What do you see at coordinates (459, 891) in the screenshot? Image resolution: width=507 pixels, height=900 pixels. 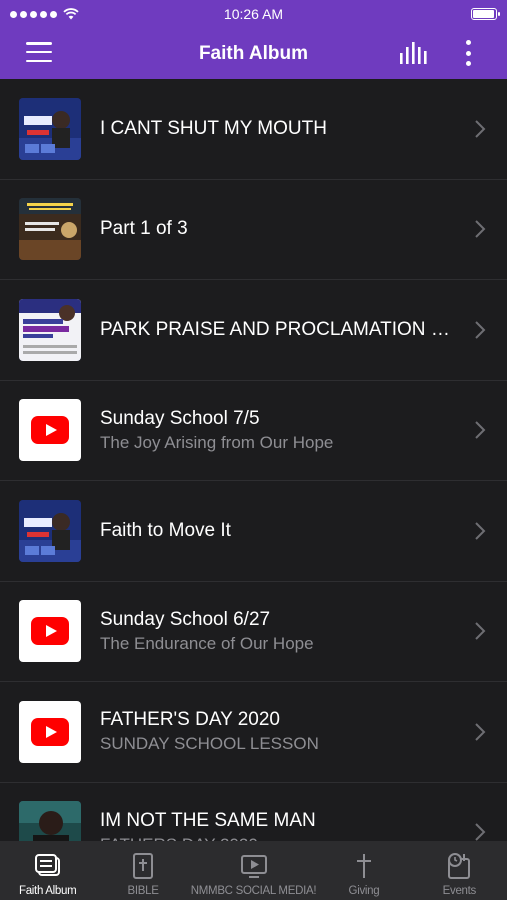 I see `tab-label: Events` at bounding box center [459, 891].